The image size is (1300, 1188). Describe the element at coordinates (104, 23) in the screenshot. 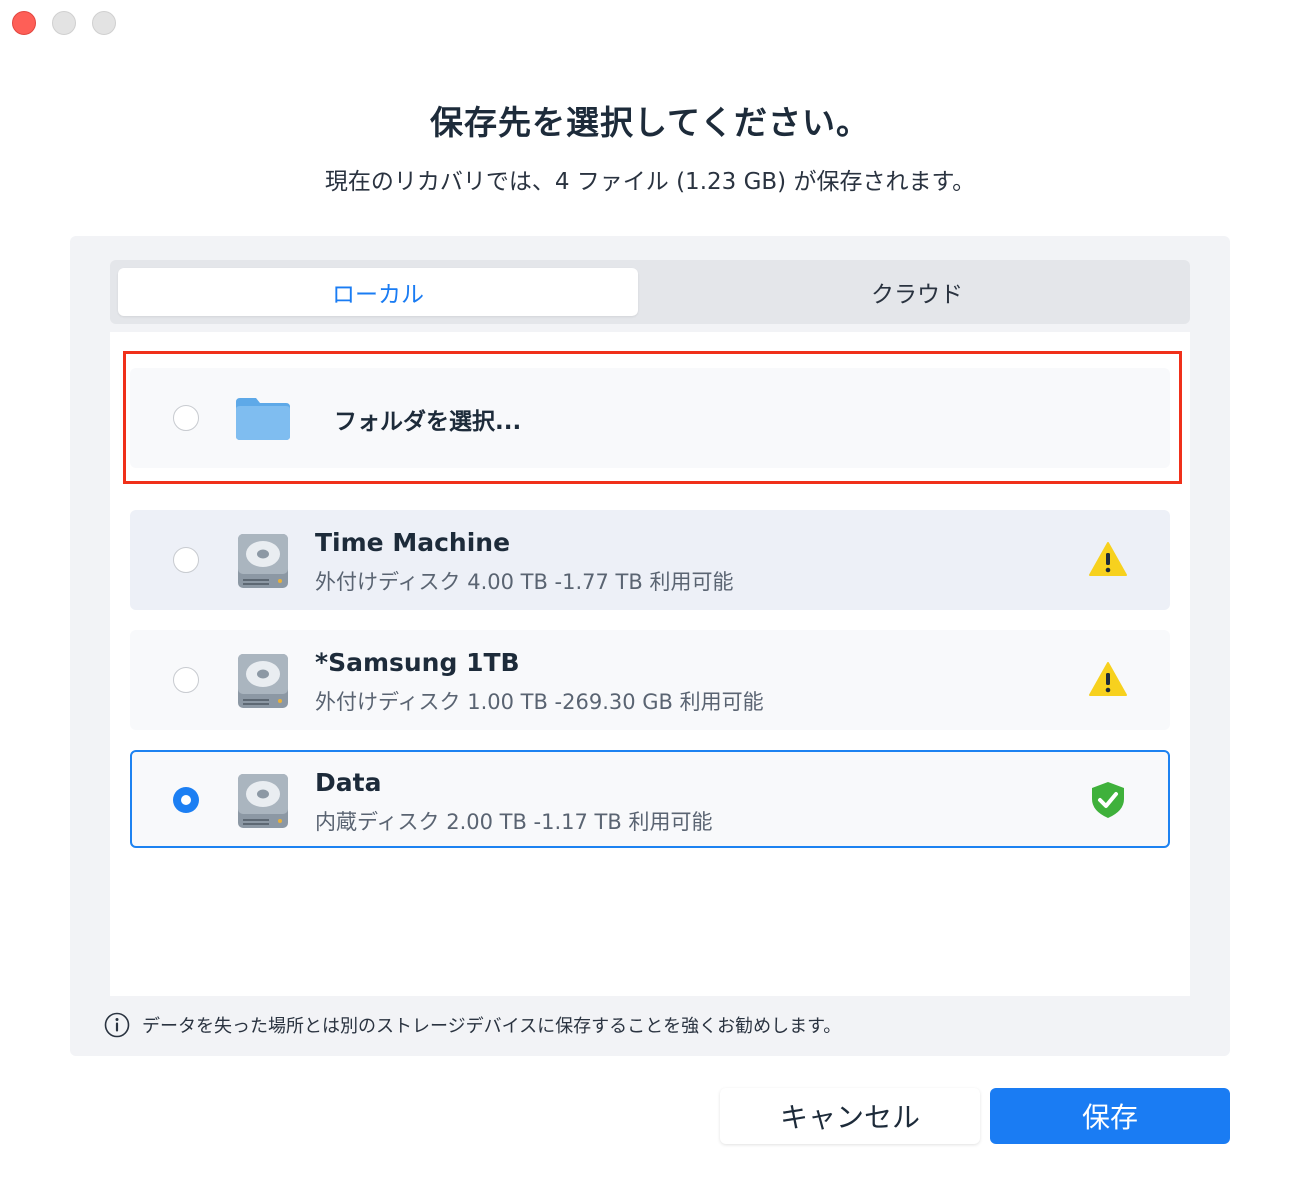

I see `maximize-window-button` at that location.